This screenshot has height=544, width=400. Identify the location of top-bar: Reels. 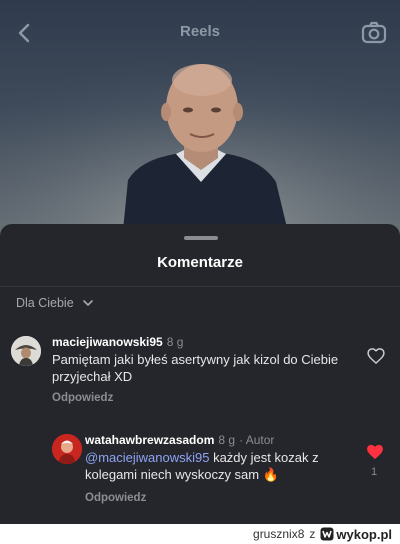
(200, 33).